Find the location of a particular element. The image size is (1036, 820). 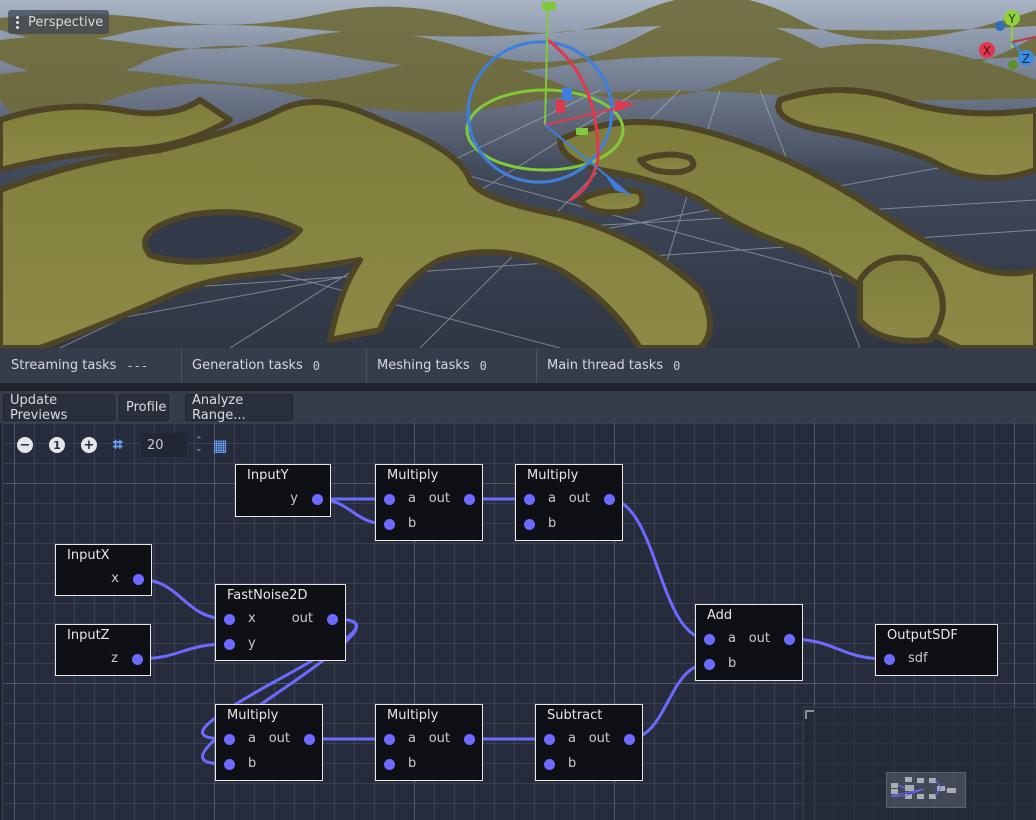

stat-value: --- is located at coordinates (137, 365).